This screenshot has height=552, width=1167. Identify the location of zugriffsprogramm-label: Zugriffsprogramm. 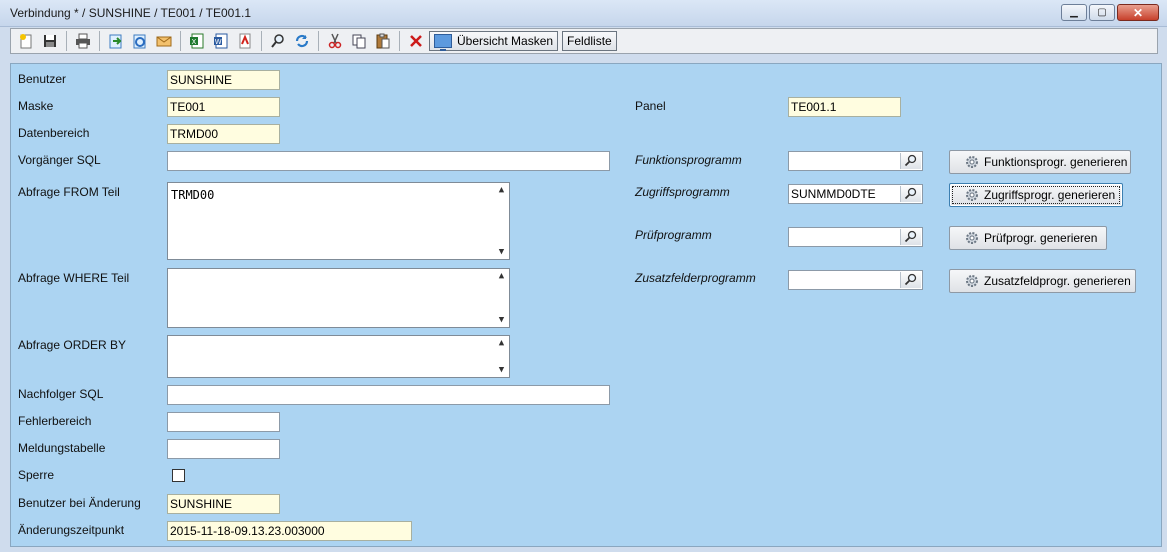
(682, 192).